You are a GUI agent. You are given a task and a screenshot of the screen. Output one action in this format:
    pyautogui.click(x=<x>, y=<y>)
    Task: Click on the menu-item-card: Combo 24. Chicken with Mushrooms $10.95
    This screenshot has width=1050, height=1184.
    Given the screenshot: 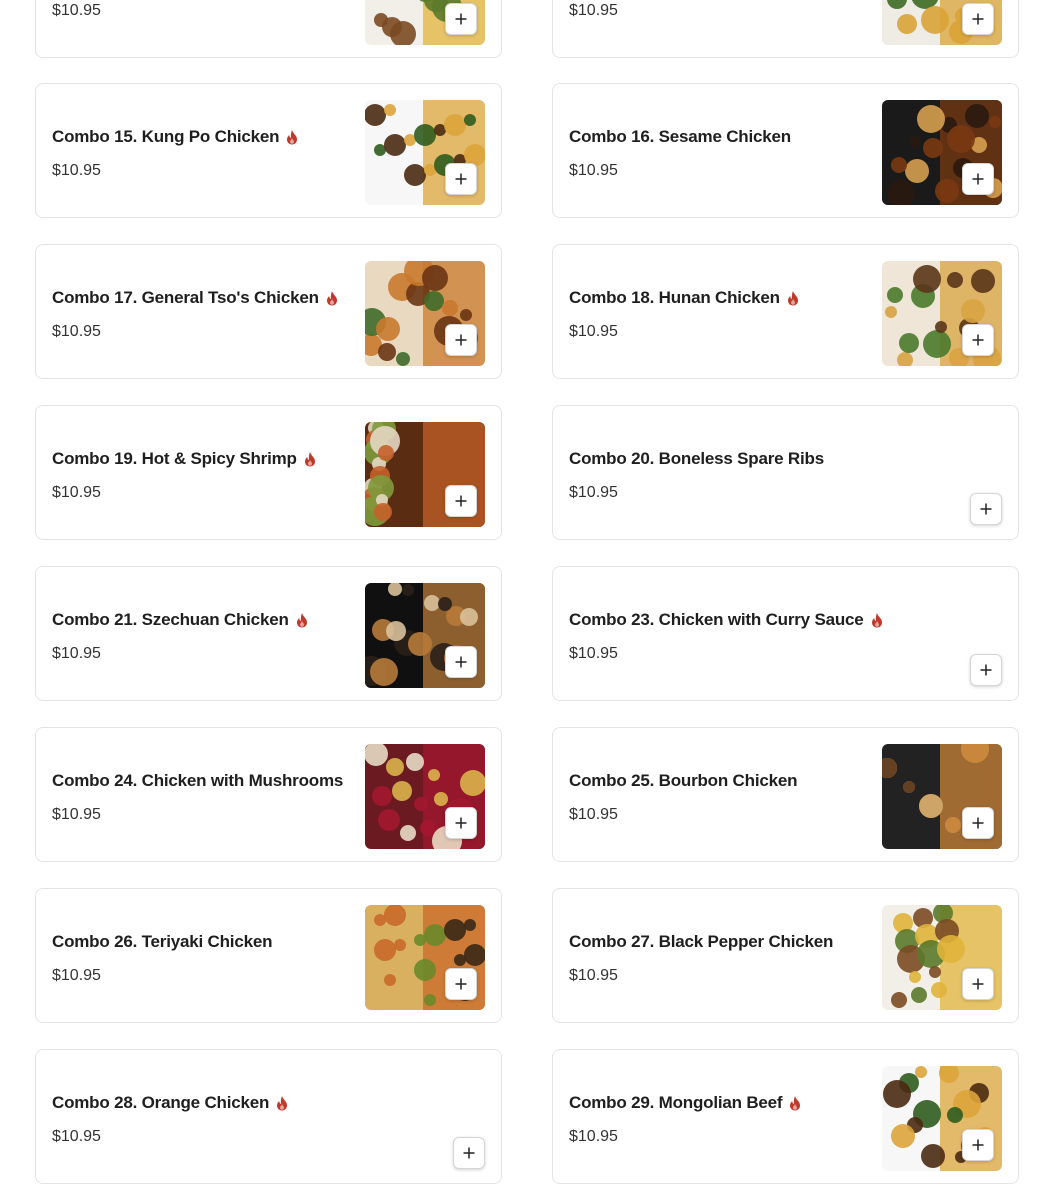 What is the action you would take?
    pyautogui.click(x=268, y=794)
    